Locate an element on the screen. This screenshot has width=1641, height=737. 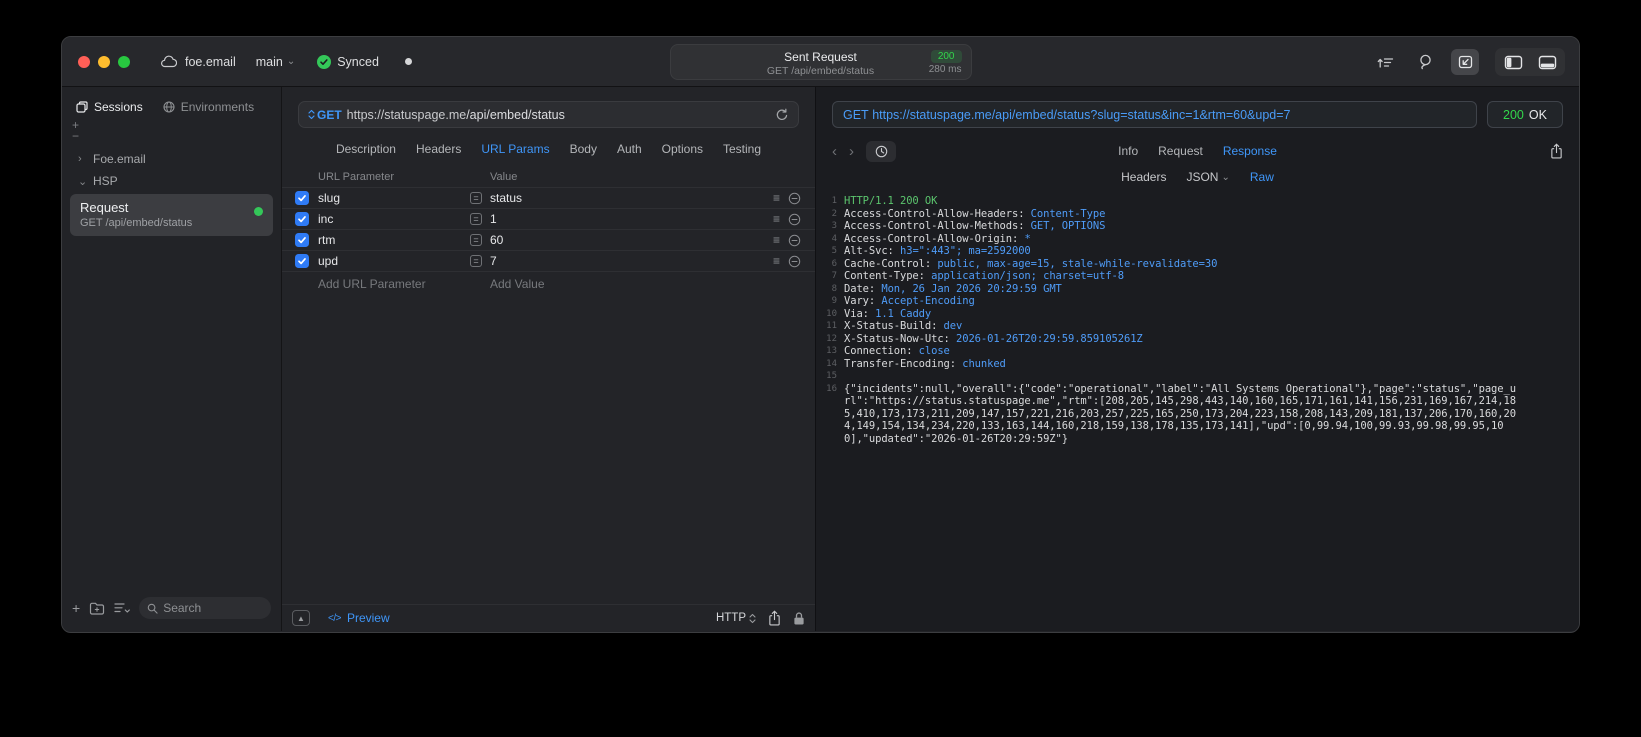
branch-selector: main ⌄ is located at coordinates (275, 62).